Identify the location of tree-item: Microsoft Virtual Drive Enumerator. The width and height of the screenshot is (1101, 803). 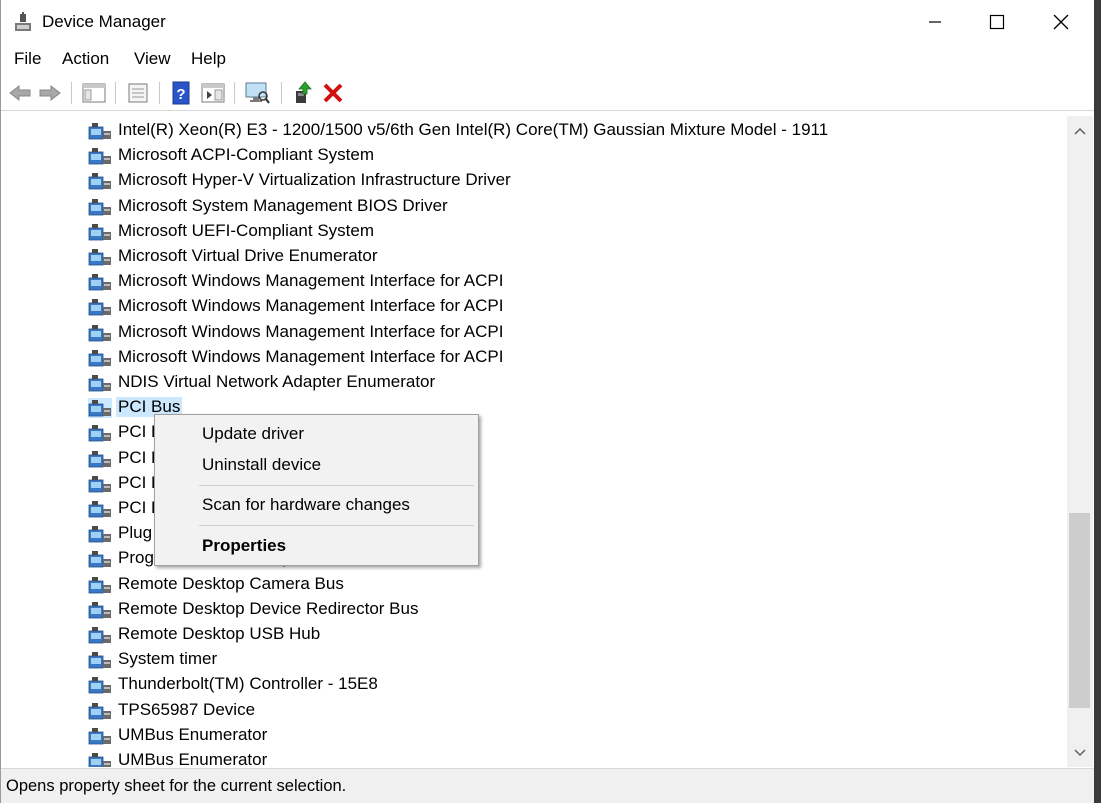
(532, 256).